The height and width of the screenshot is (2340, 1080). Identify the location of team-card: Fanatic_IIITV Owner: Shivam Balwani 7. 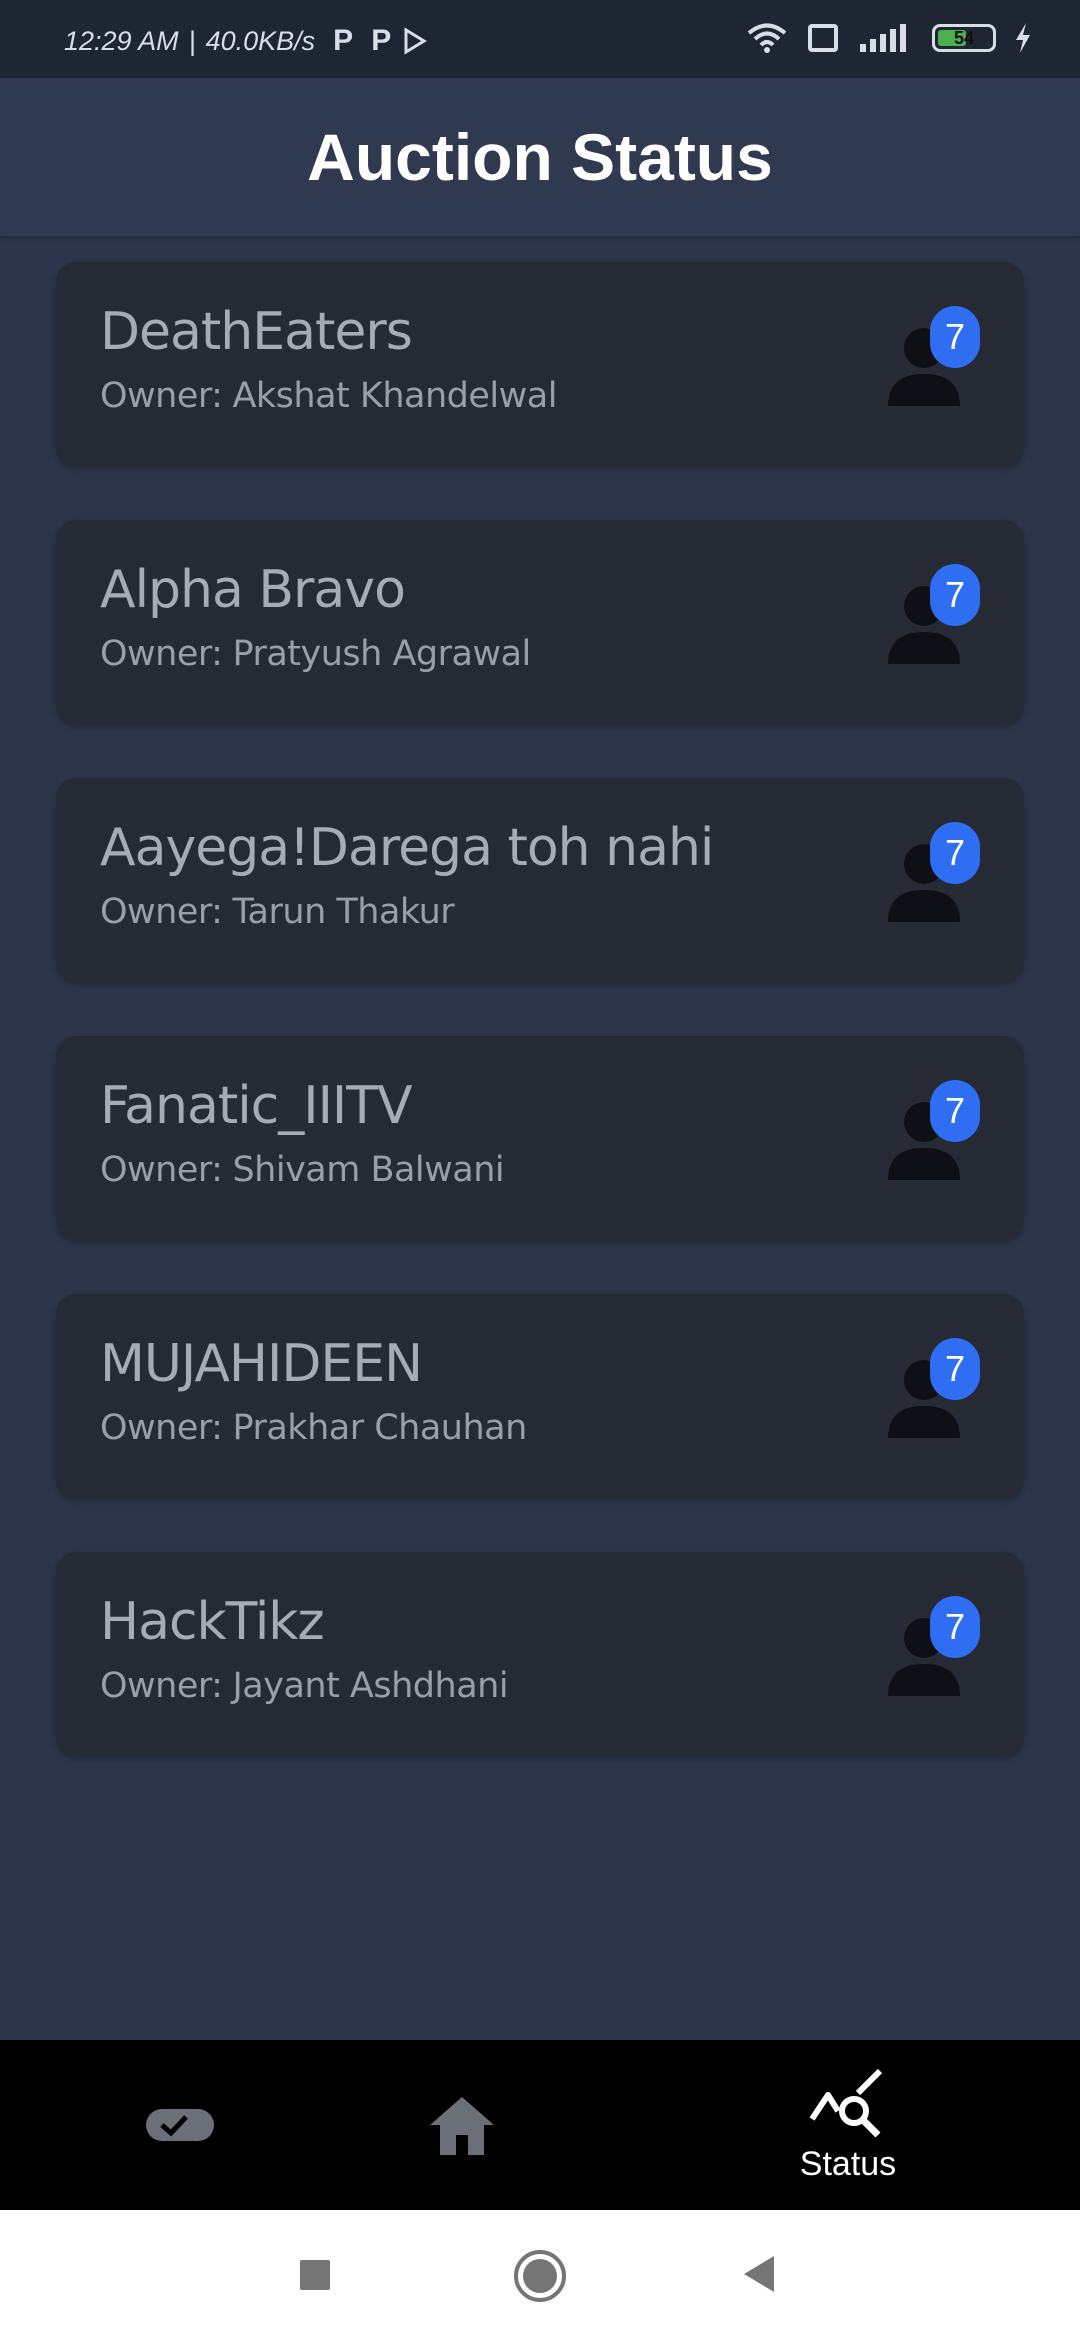
(540, 1138).